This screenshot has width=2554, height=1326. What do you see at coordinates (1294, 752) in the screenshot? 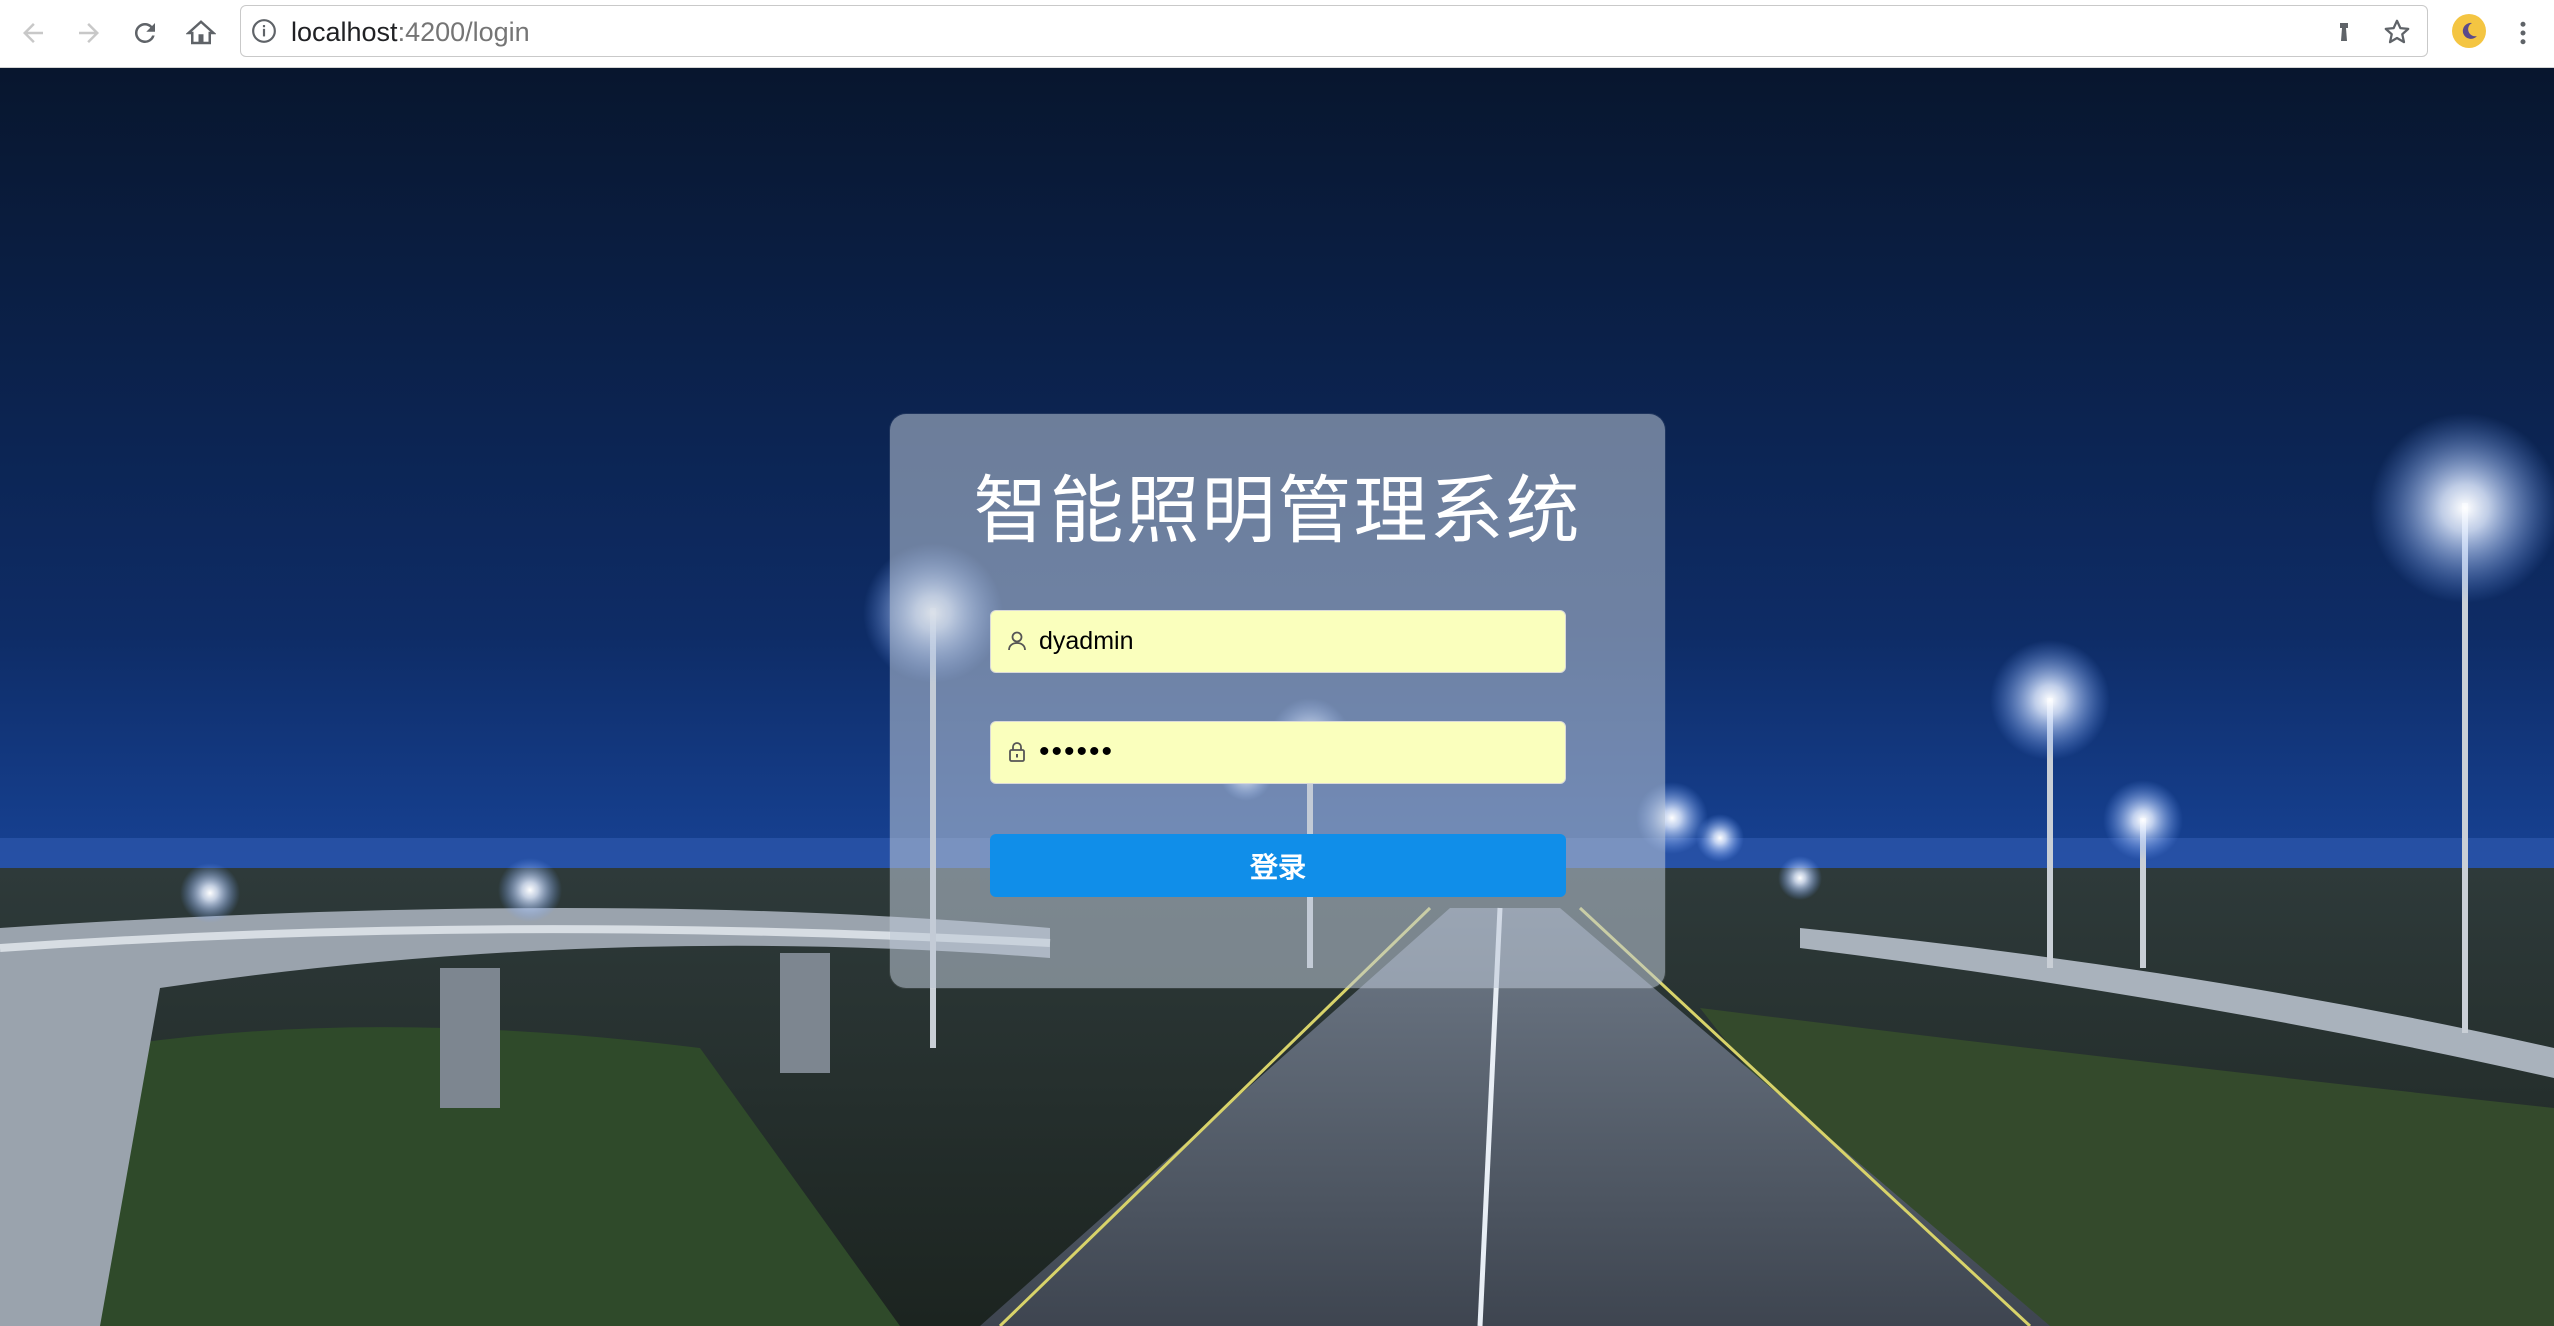
I see `password-input` at bounding box center [1294, 752].